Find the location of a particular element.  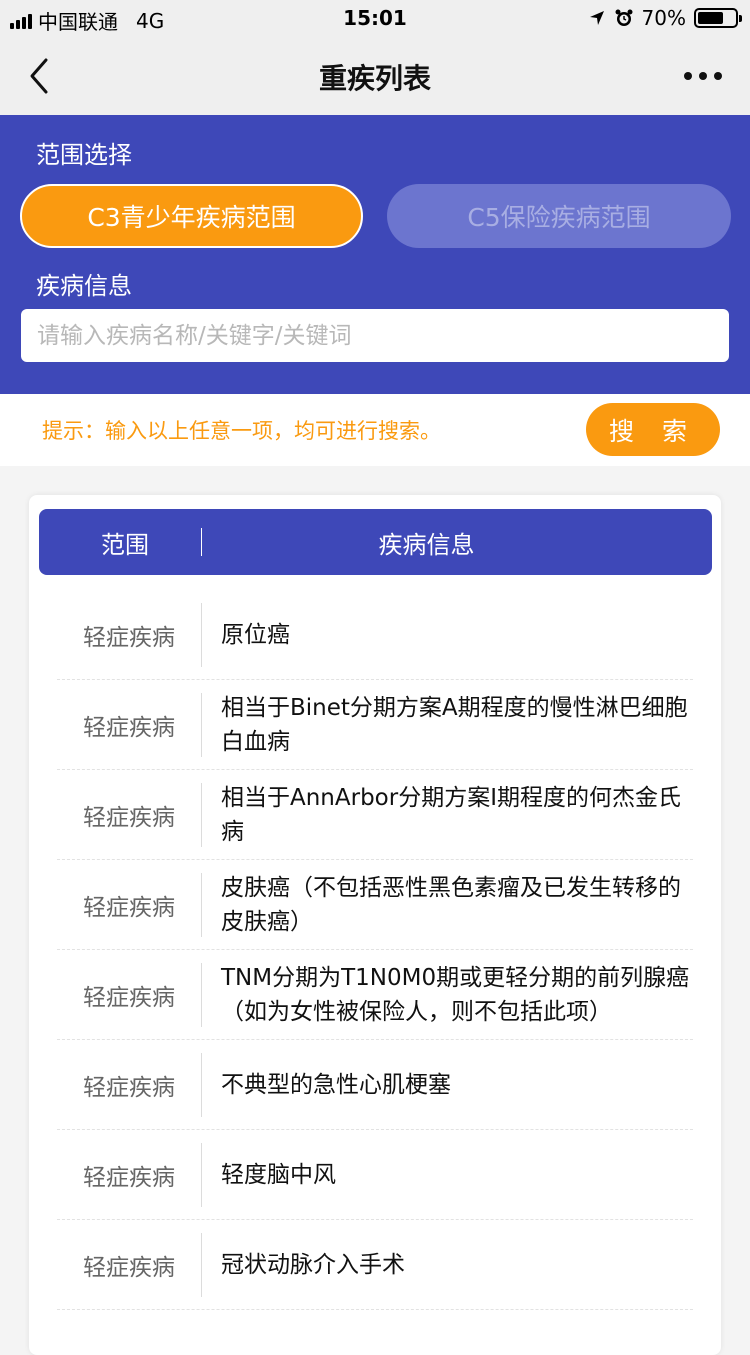

range-label: 范围选择 is located at coordinates (84, 155).